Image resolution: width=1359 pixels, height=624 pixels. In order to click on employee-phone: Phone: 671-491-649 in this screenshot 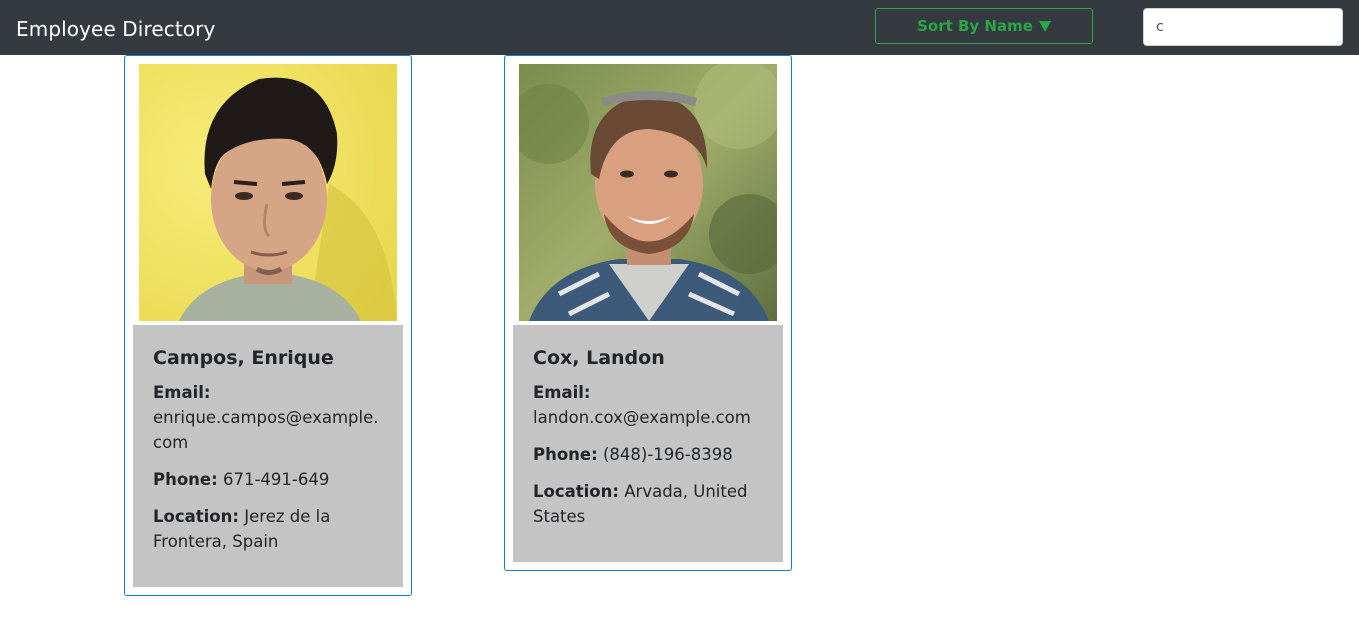, I will do `click(268, 479)`.